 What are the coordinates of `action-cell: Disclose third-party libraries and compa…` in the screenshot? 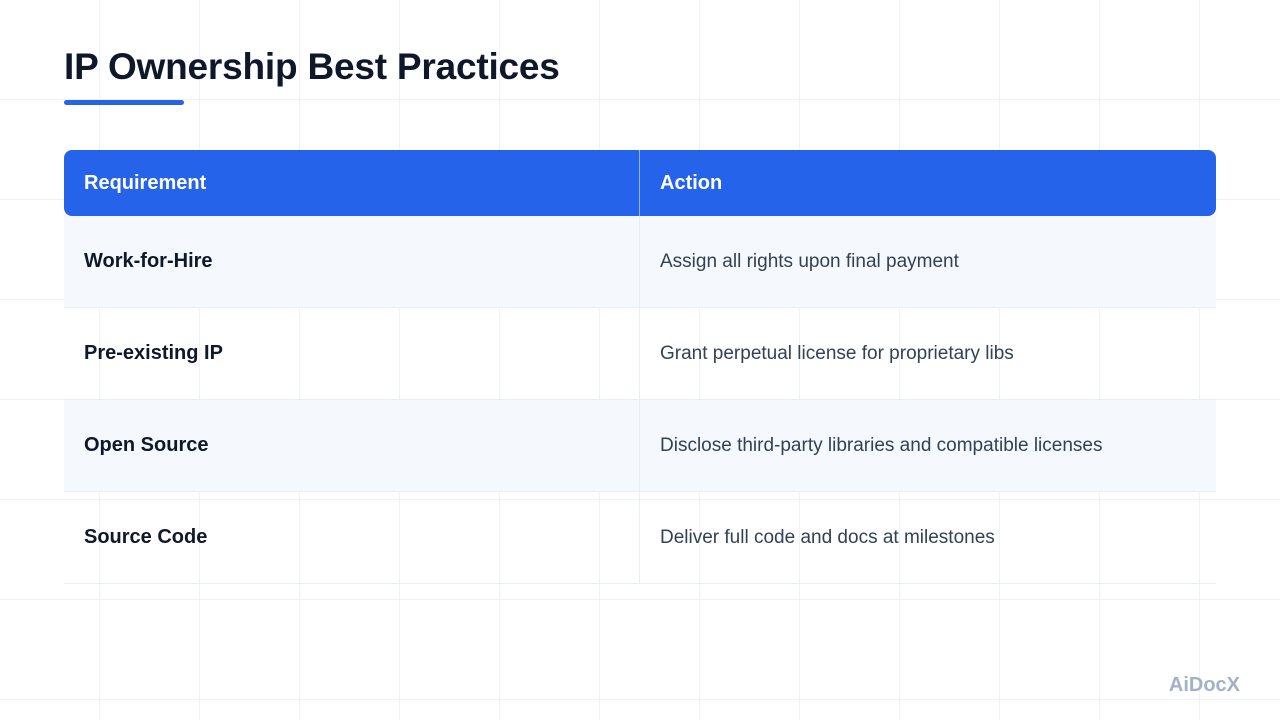 It's located at (928, 446).